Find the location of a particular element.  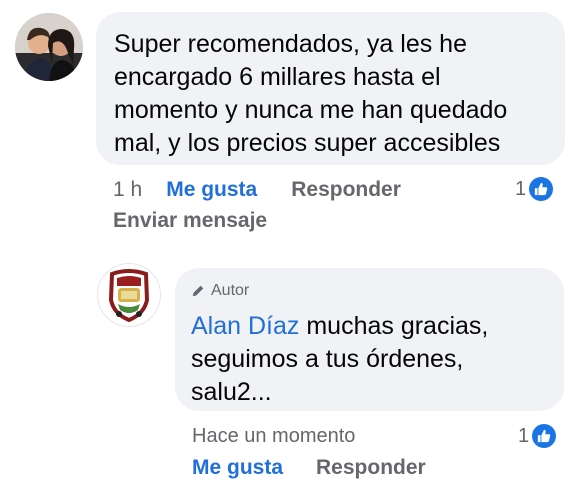

reply-reaction-summary: 1 is located at coordinates (537, 436).